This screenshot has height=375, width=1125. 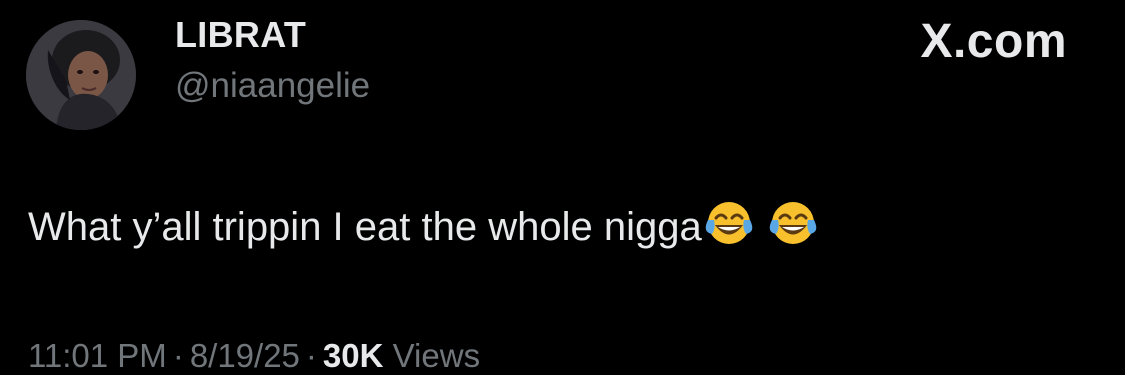 What do you see at coordinates (245, 355) in the screenshot?
I see `tweet-date: 8/19/25` at bounding box center [245, 355].